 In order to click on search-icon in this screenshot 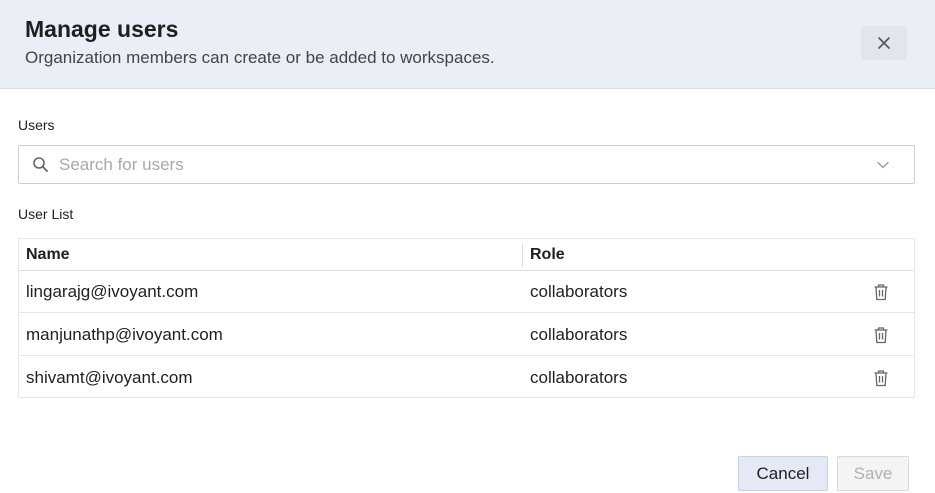, I will do `click(40, 164)`.